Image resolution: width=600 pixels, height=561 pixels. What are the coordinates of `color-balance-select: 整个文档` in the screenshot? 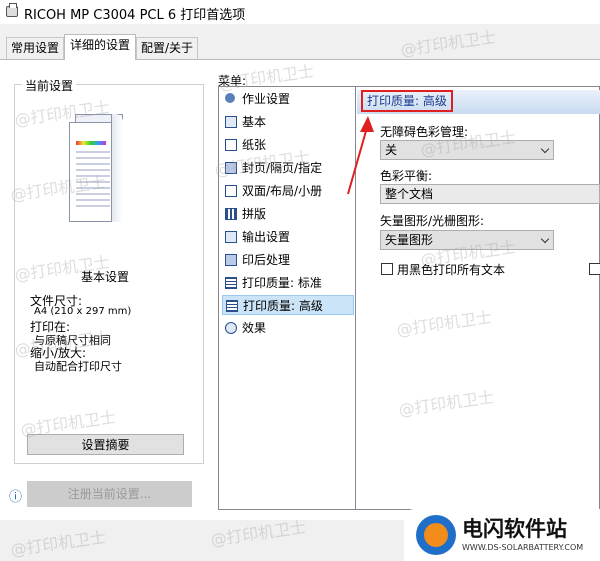 It's located at (490, 194).